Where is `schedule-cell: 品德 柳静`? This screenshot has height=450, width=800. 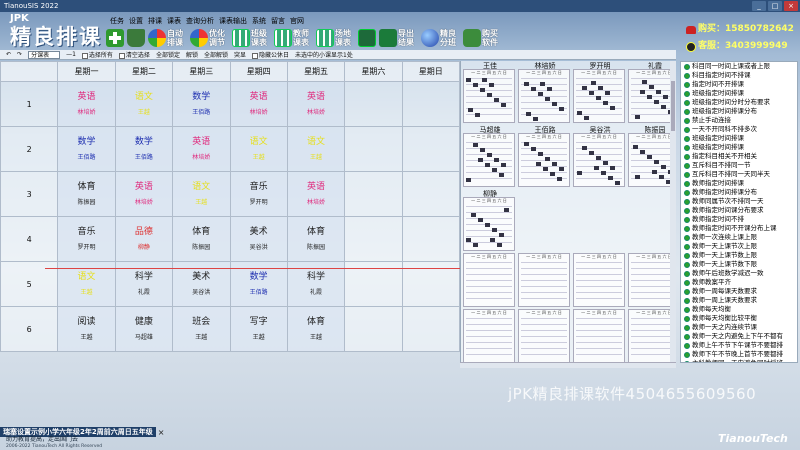 schedule-cell: 品德 柳静 is located at coordinates (144, 239).